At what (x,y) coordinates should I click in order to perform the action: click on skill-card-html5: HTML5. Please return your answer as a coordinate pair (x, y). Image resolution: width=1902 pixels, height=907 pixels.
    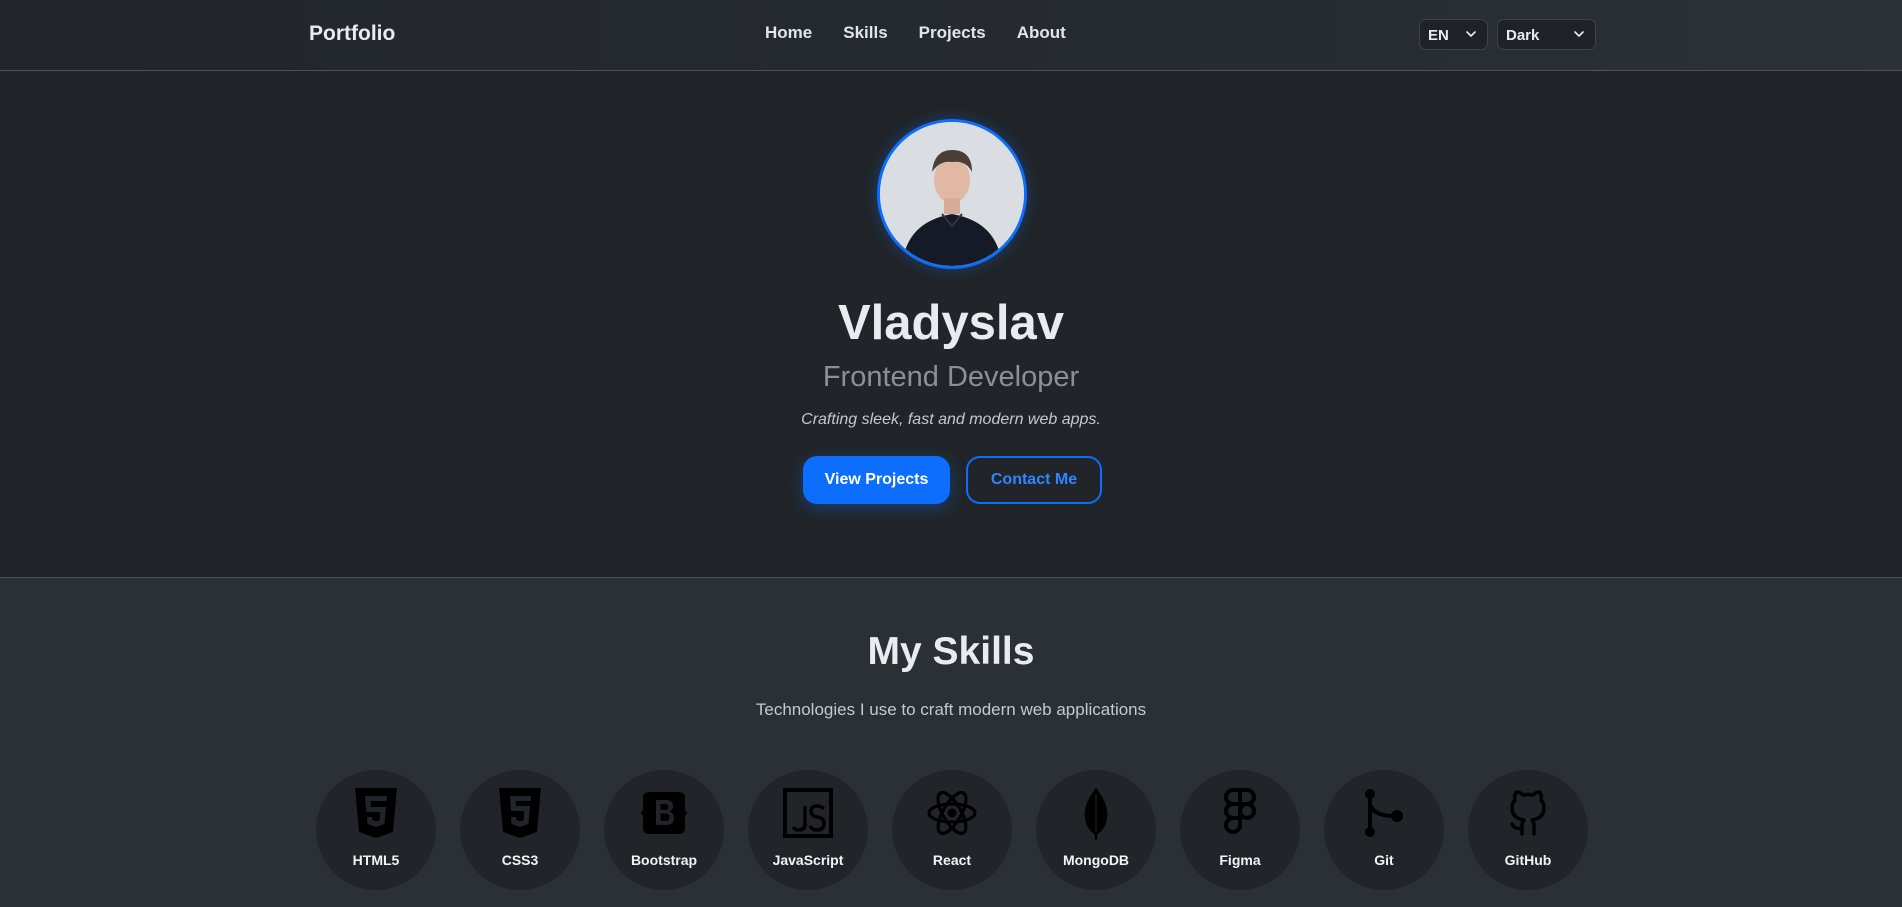
    Looking at the image, I should click on (376, 830).